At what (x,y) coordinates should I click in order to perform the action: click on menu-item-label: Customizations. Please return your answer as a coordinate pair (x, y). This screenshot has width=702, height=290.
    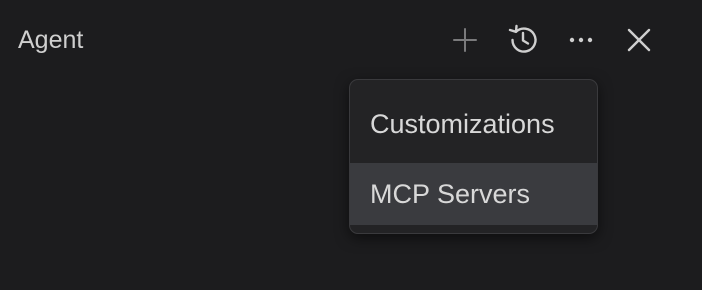
    Looking at the image, I should click on (462, 123).